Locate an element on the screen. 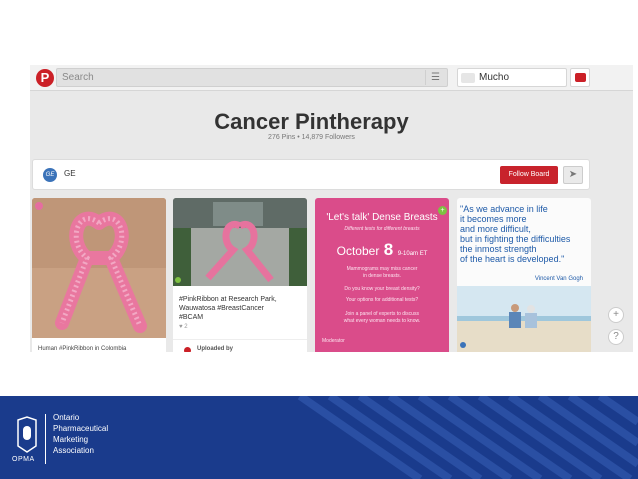 The image size is (638, 479). quote-line: and more difficult, is located at coordinates (495, 229).